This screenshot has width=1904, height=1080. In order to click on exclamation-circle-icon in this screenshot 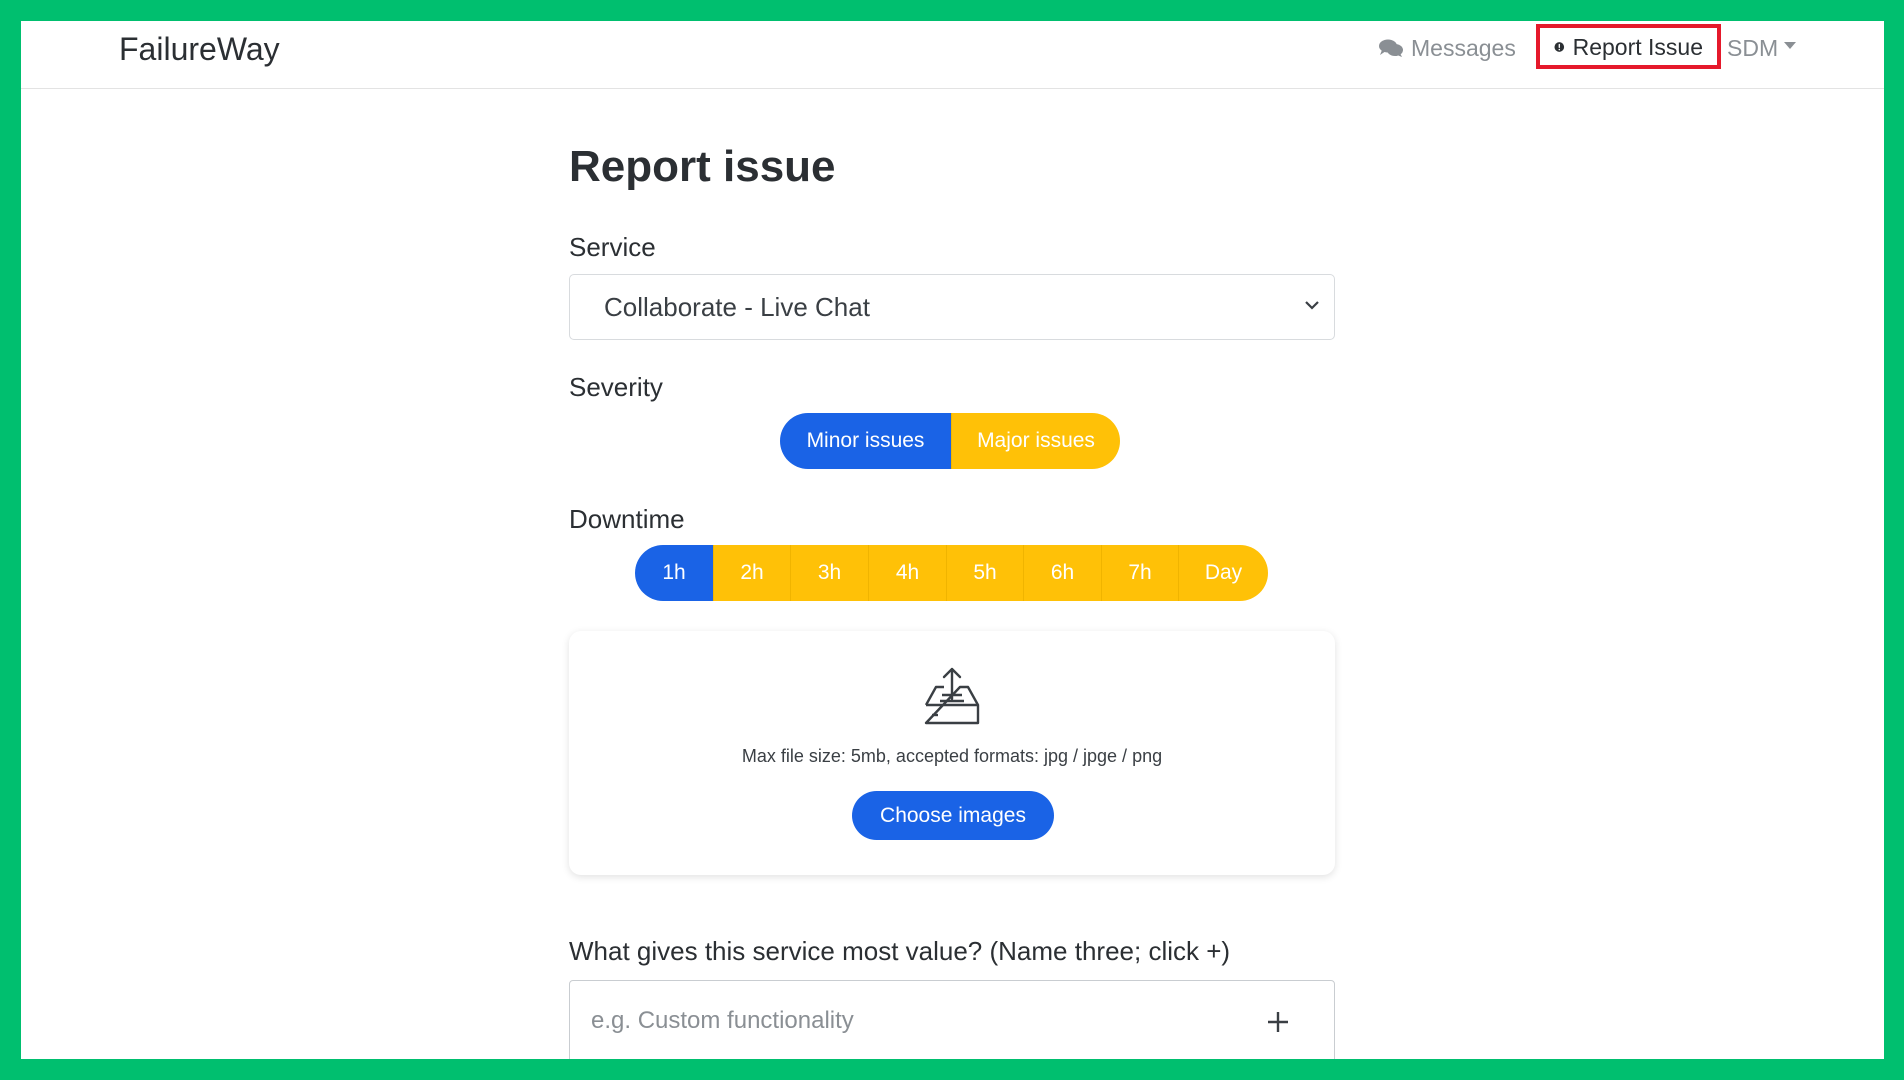, I will do `click(1559, 46)`.